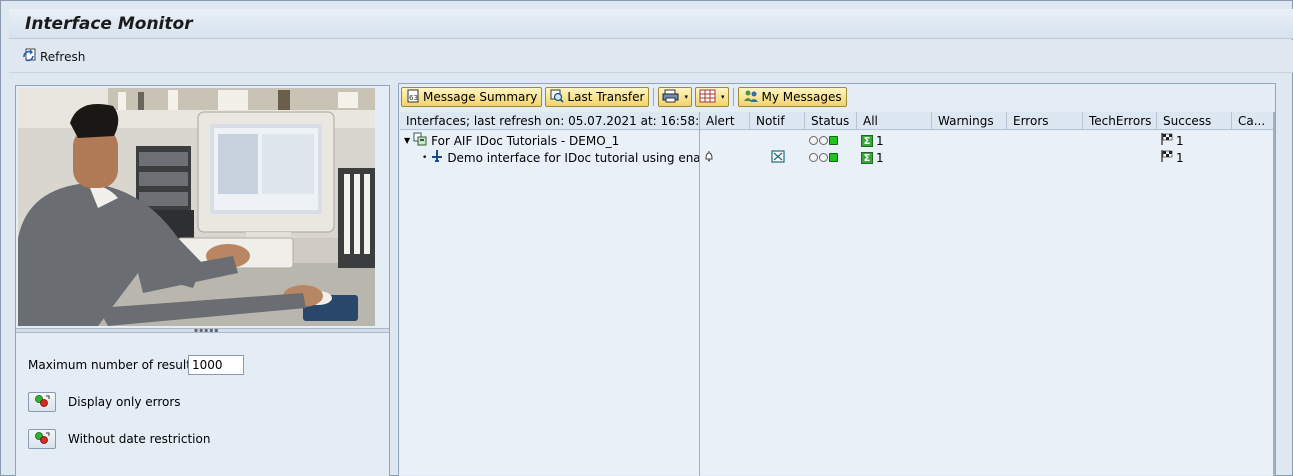  I want to click on my-messages-button: My Messages, so click(792, 97).